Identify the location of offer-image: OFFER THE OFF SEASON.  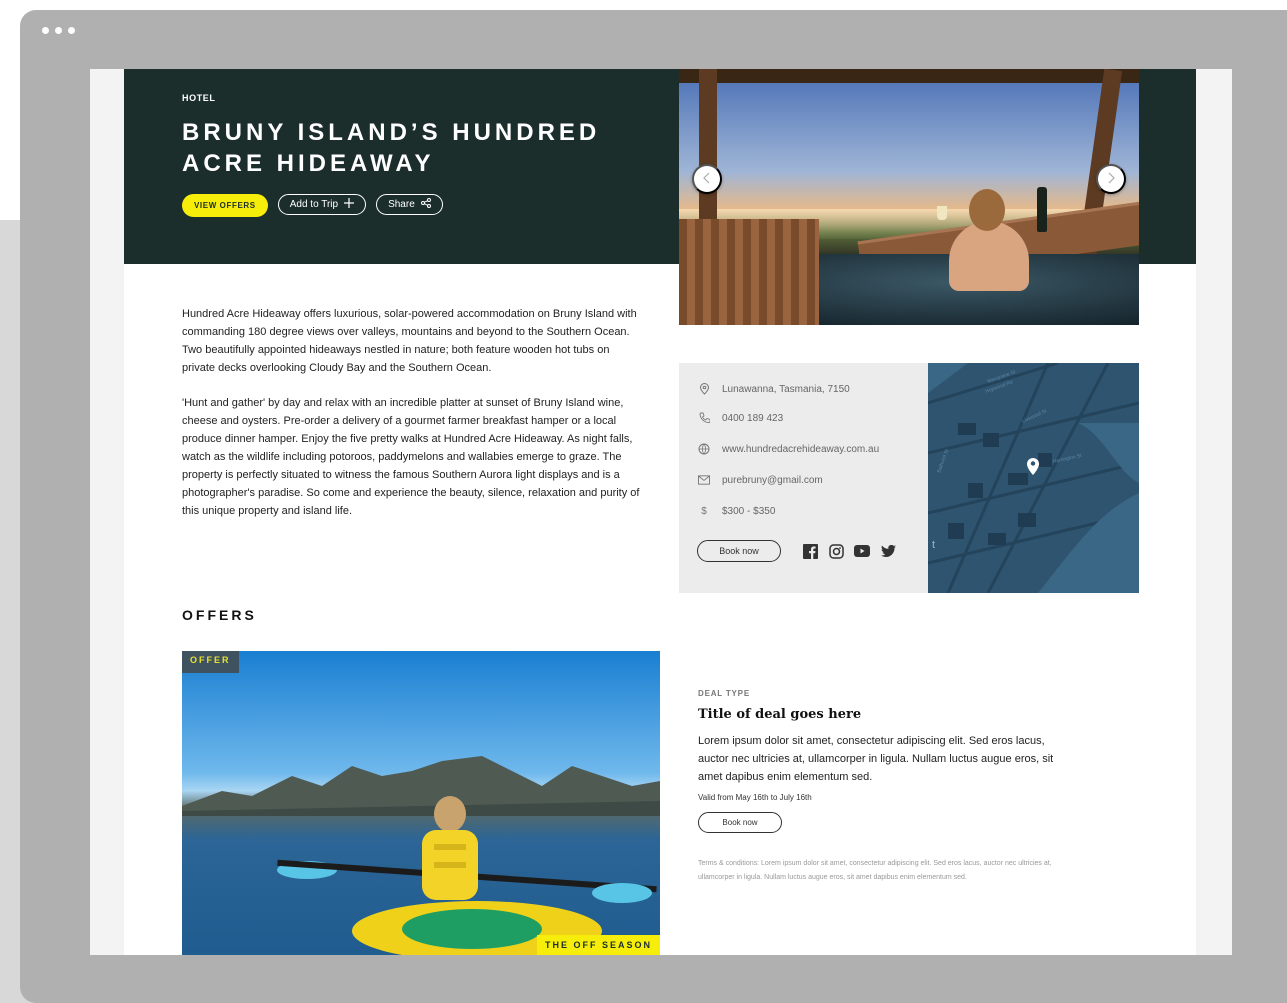
(421, 803).